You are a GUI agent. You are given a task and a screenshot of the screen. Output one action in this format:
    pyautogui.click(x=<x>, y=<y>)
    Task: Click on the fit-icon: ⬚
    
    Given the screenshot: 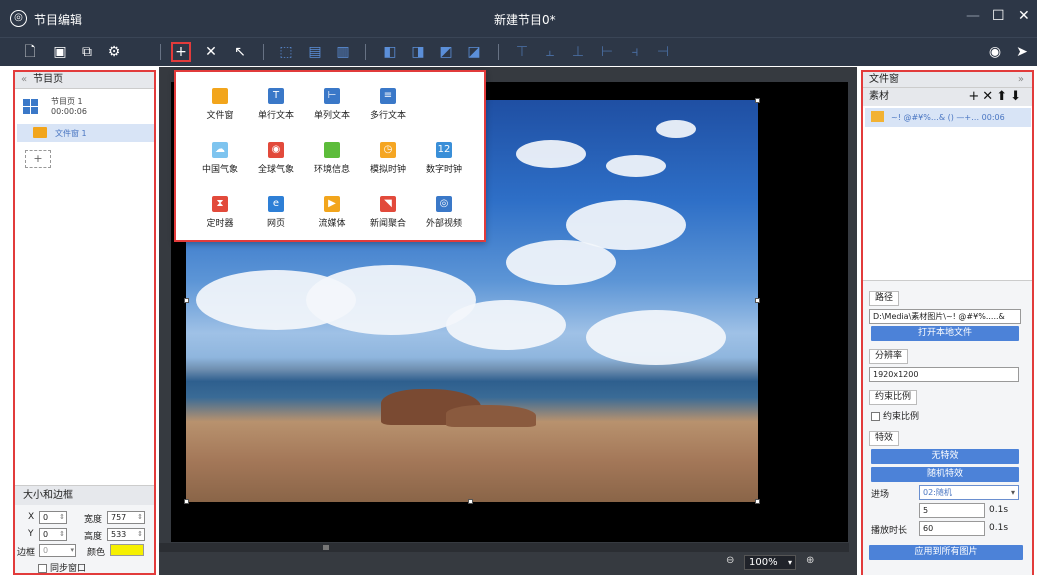 What is the action you would take?
    pyautogui.click(x=286, y=52)
    